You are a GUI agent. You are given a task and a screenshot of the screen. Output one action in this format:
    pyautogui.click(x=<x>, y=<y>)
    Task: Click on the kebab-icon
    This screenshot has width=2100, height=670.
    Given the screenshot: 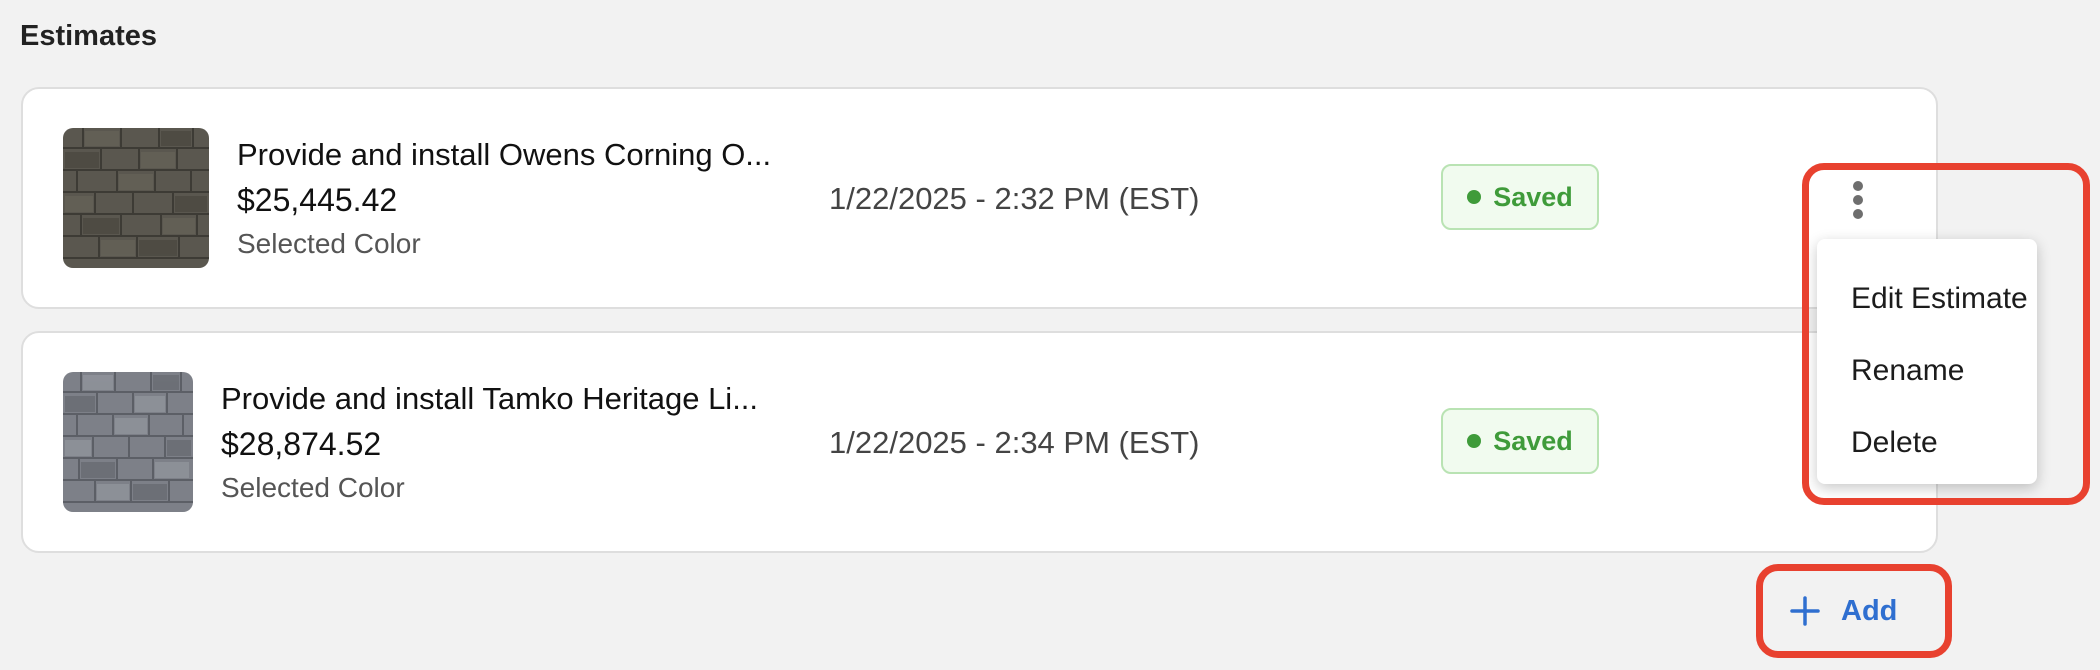 What is the action you would take?
    pyautogui.click(x=1858, y=200)
    